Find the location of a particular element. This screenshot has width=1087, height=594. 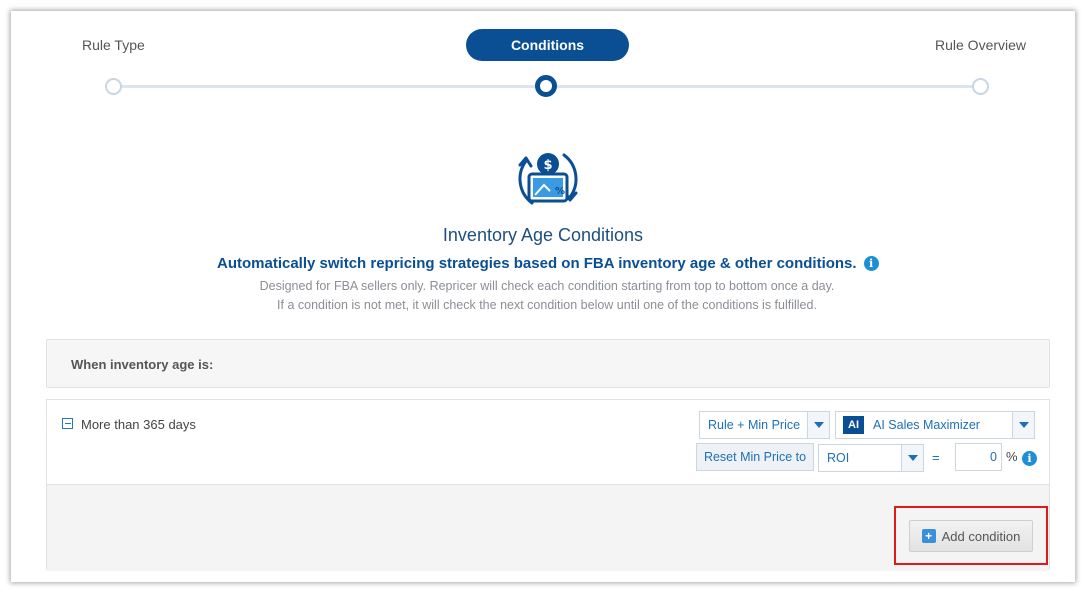

strategy-dropdown: AI AI Sales Maximizer is located at coordinates (935, 425).